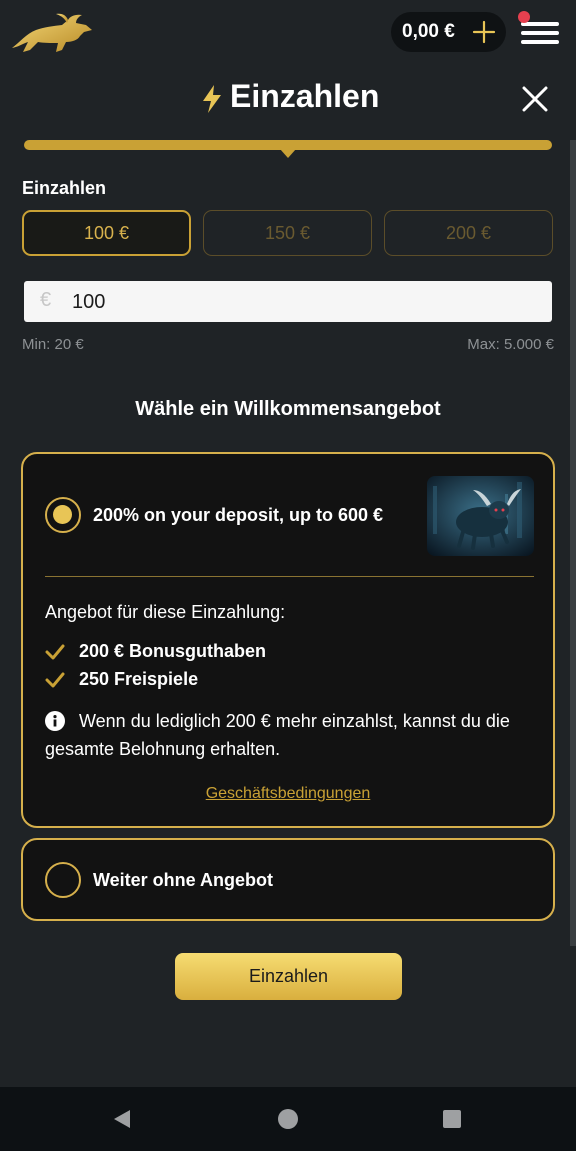 This screenshot has height=1151, width=576. Describe the element at coordinates (212, 99) in the screenshot. I see `lightning-icon` at that location.